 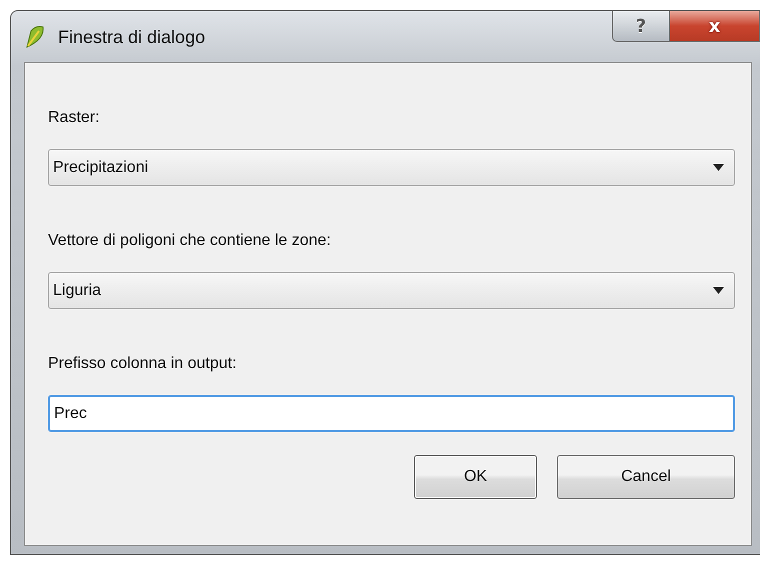 I want to click on window-title: Finestra di dialogo, so click(x=132, y=37).